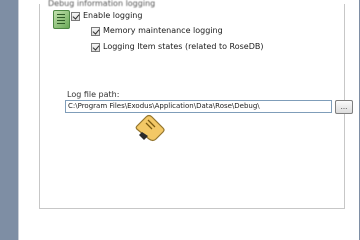  Describe the element at coordinates (183, 46) in the screenshot. I see `states-logging-label: Logging Item states (related to RoseDB)` at that location.